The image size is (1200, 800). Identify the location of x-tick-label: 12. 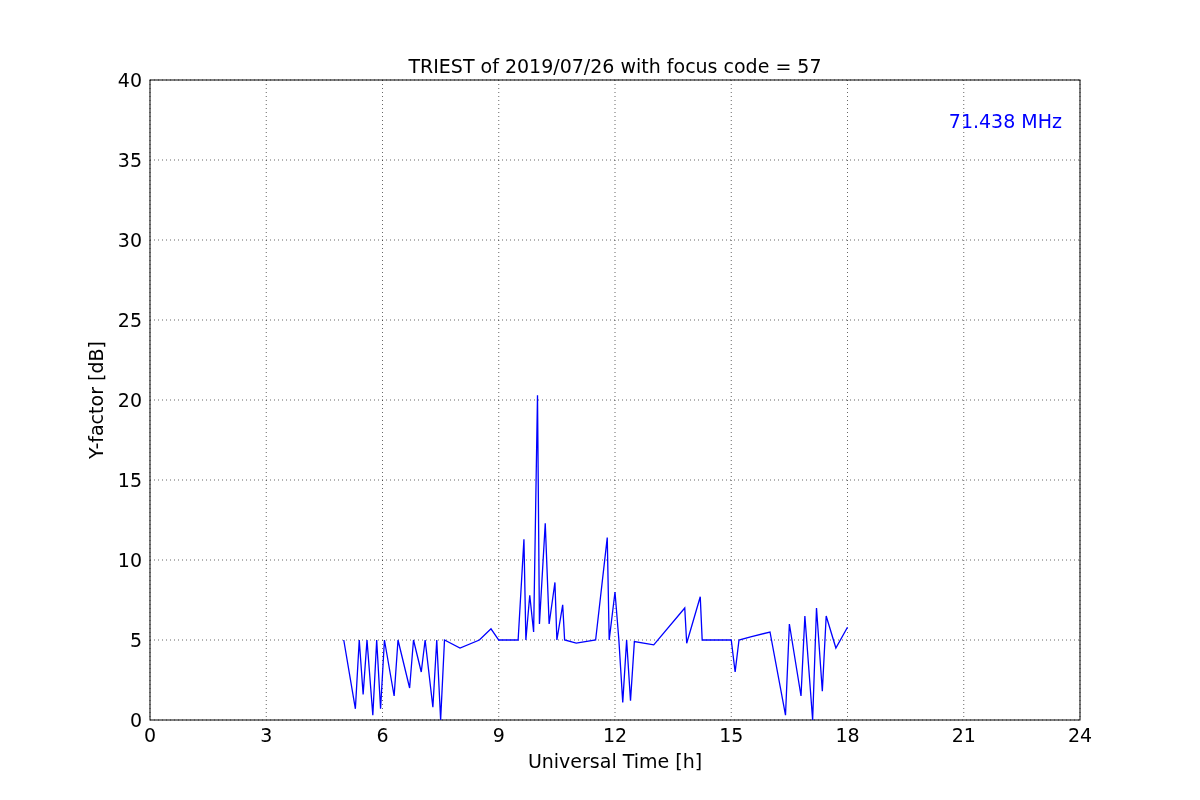
(615, 735).